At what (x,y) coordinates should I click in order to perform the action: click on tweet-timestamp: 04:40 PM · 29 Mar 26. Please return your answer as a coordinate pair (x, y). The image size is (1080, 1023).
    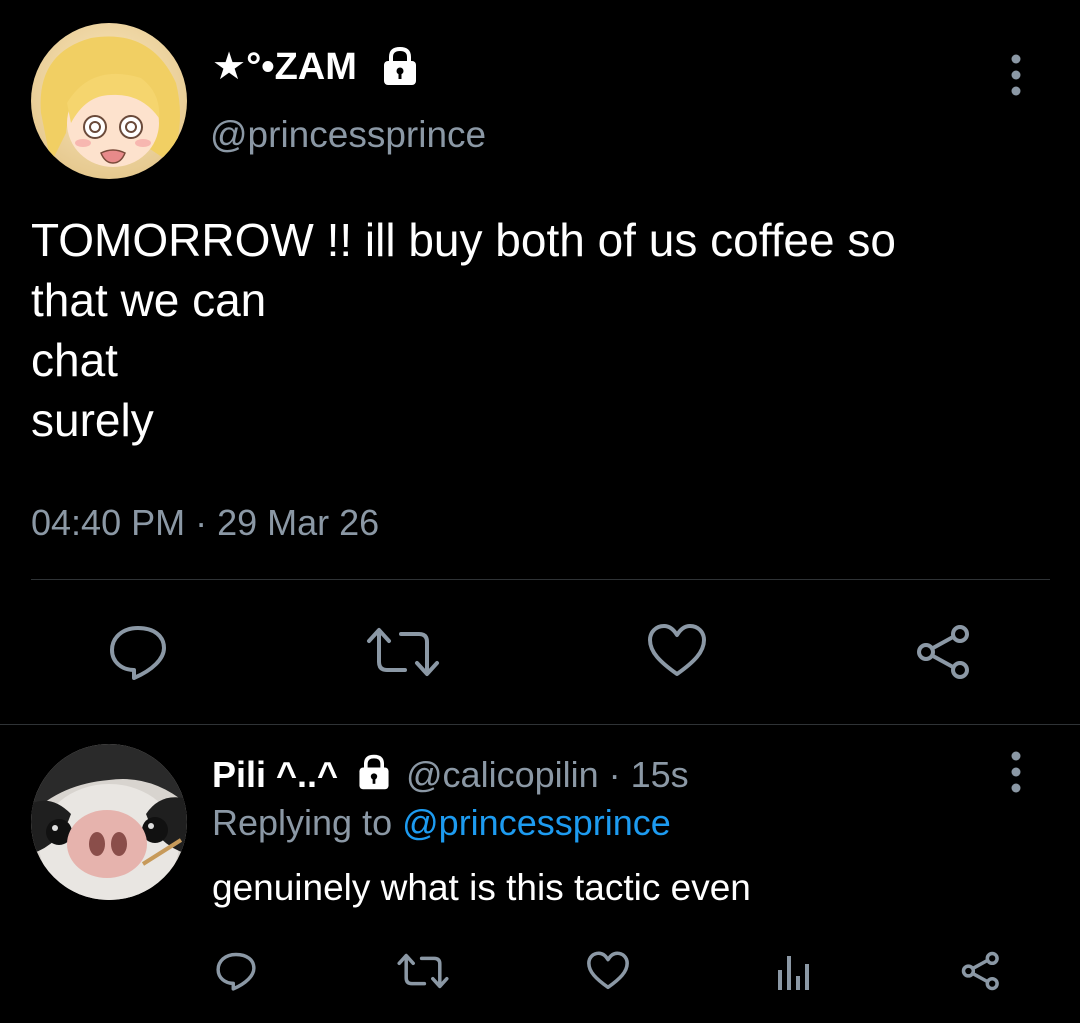
    Looking at the image, I should click on (205, 523).